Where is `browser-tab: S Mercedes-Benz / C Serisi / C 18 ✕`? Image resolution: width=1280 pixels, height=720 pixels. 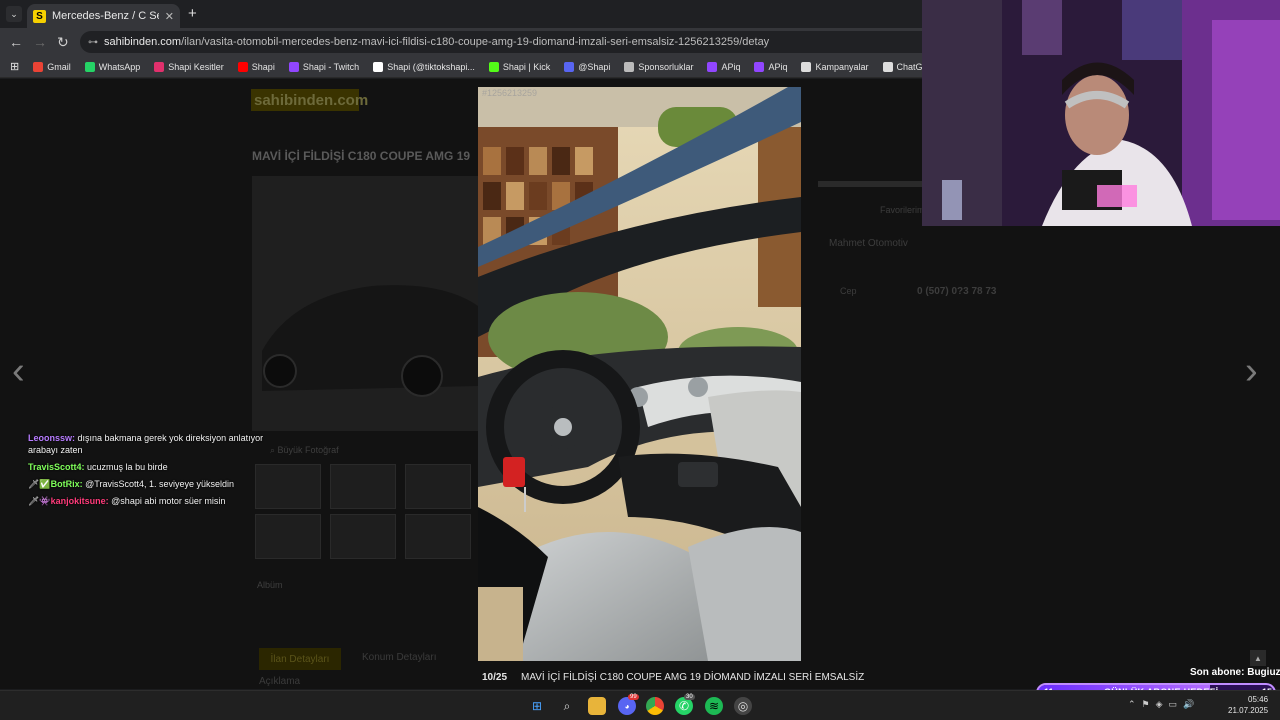
browser-tab: S Mercedes-Benz / C Serisi / C 18 ✕ is located at coordinates (103, 16).